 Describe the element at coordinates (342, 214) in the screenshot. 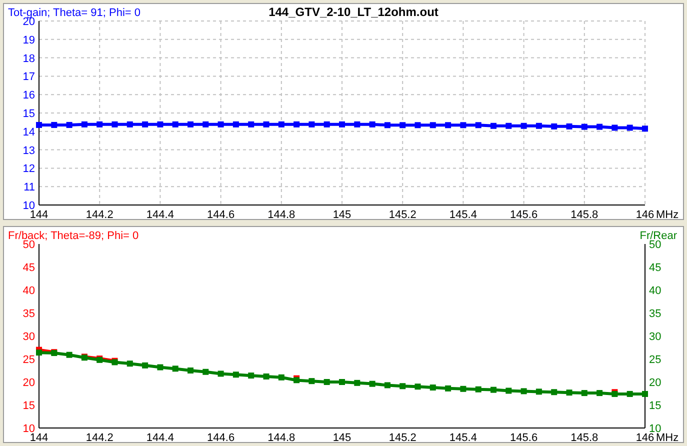

I see `x-tick-label: 145` at that location.